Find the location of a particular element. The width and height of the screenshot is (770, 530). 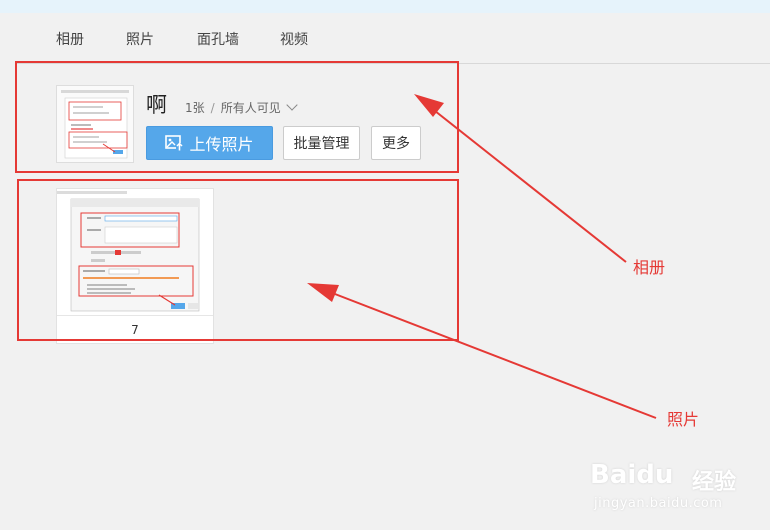

watermark-brand: Baidu is located at coordinates (632, 475).